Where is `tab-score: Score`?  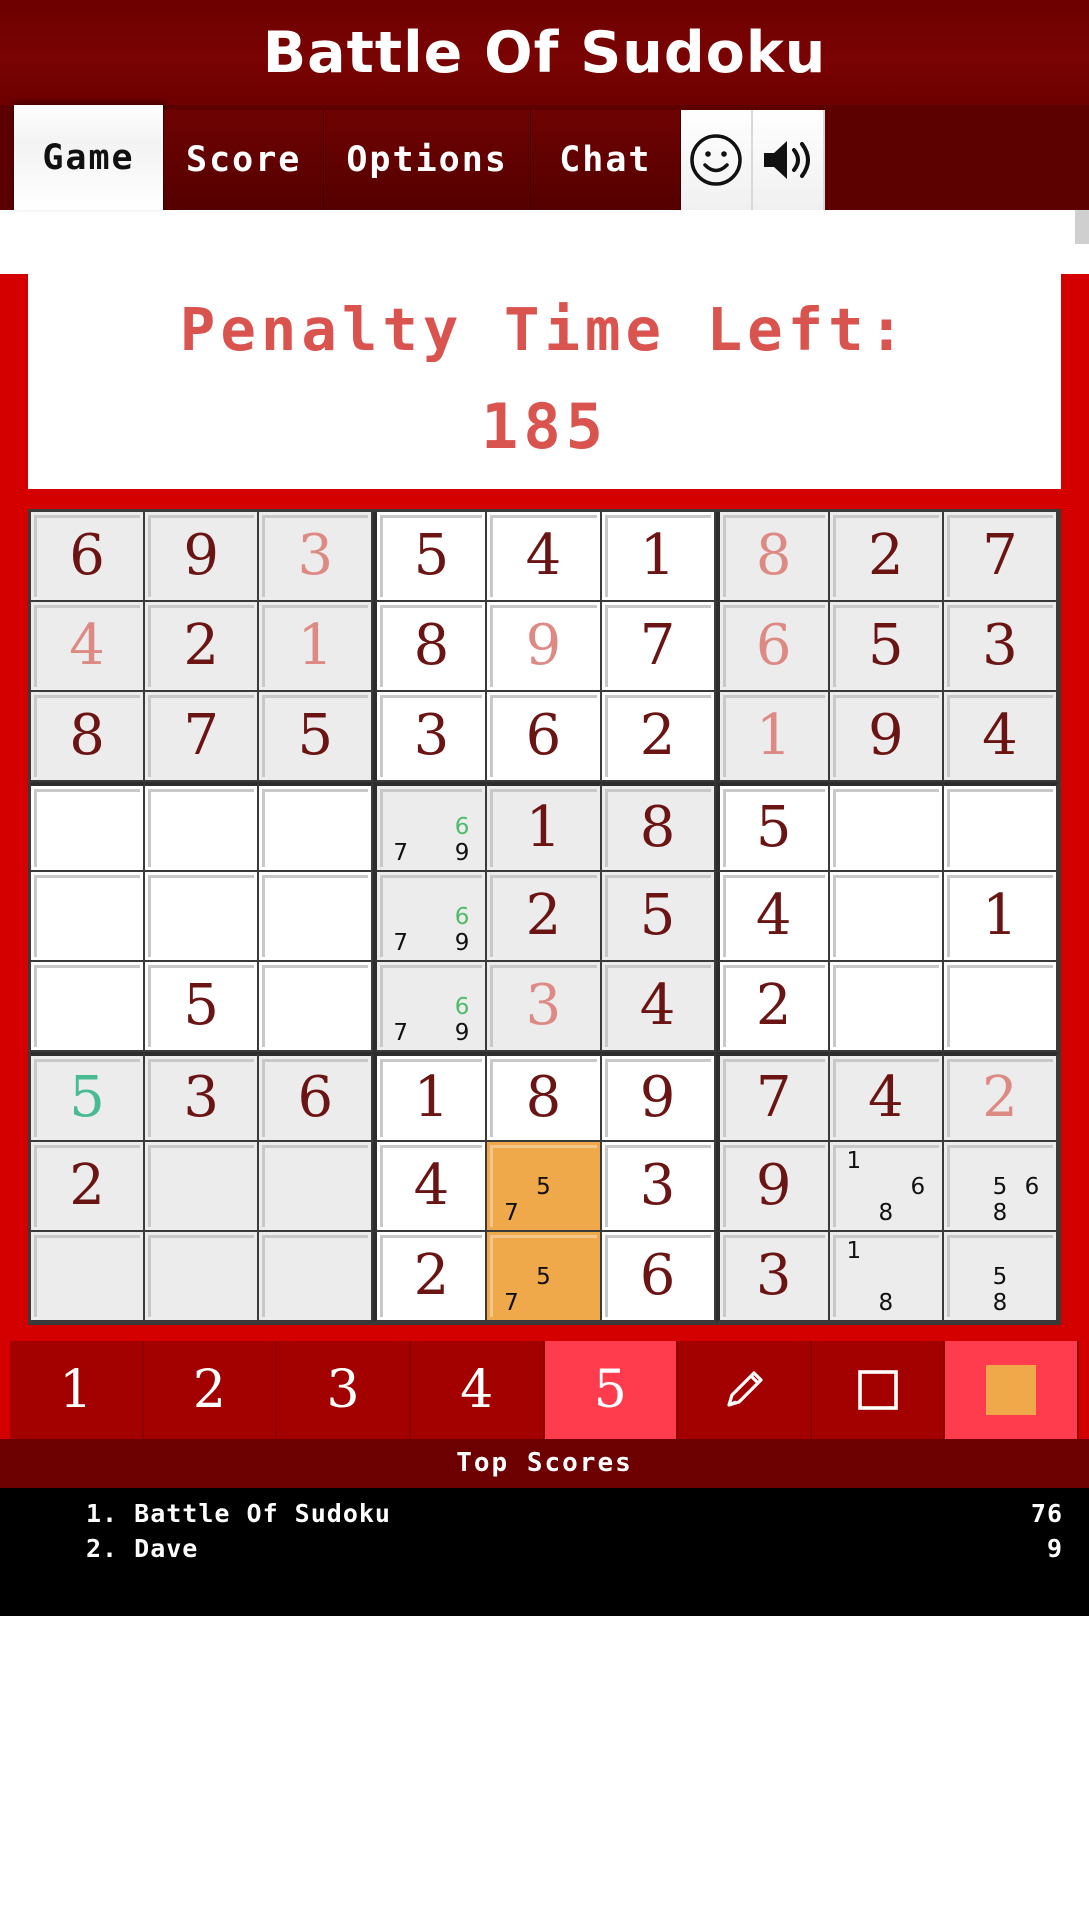 tab-score: Score is located at coordinates (244, 160).